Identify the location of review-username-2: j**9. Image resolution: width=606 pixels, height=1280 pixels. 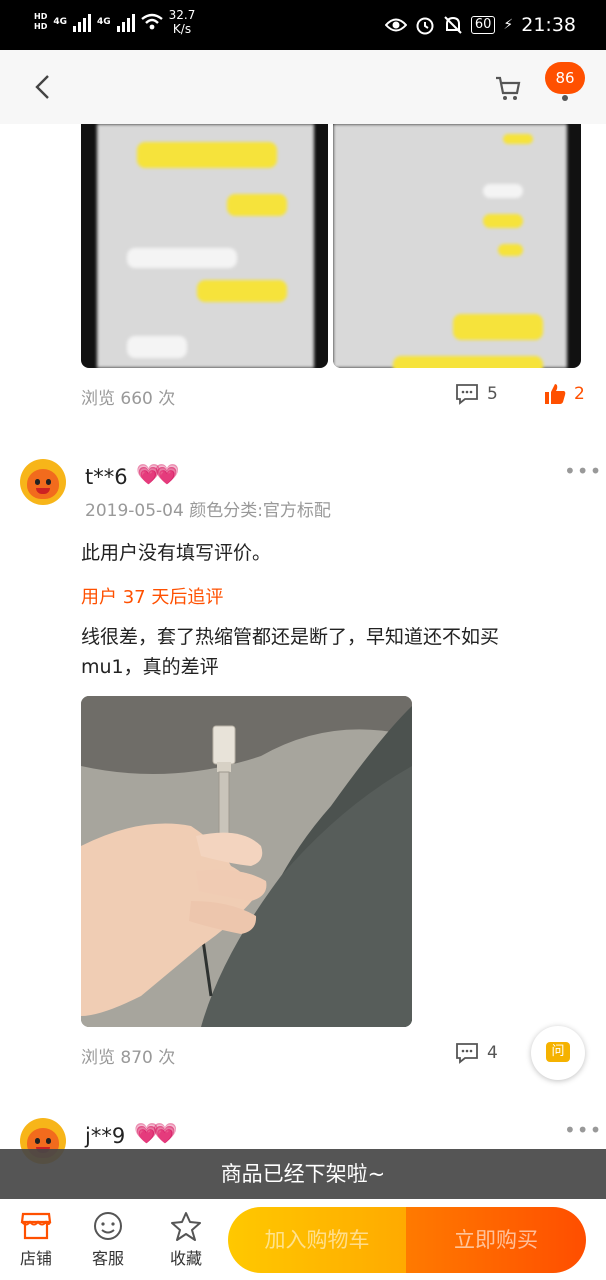
(105, 1136).